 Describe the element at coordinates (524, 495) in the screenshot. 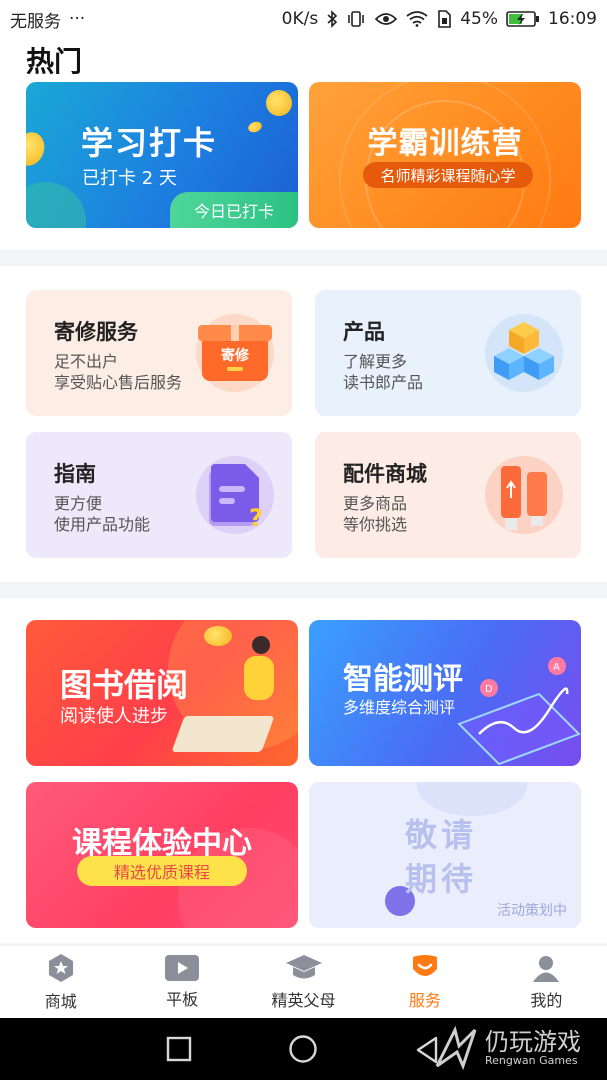

I see `usb-cable-icon` at that location.